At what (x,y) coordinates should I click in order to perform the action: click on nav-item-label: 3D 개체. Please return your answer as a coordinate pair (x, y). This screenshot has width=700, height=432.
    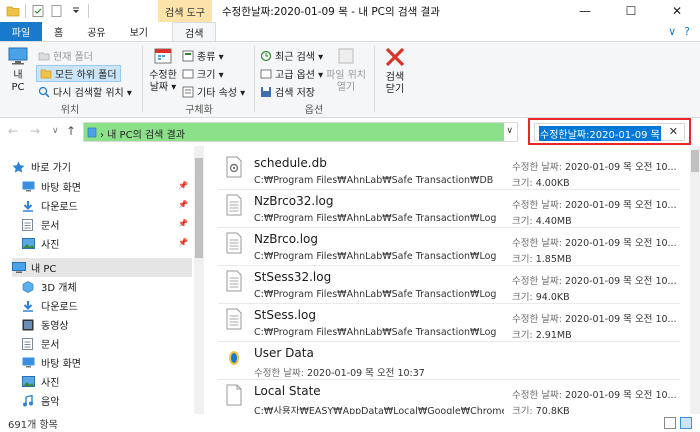
    Looking at the image, I should click on (59, 288).